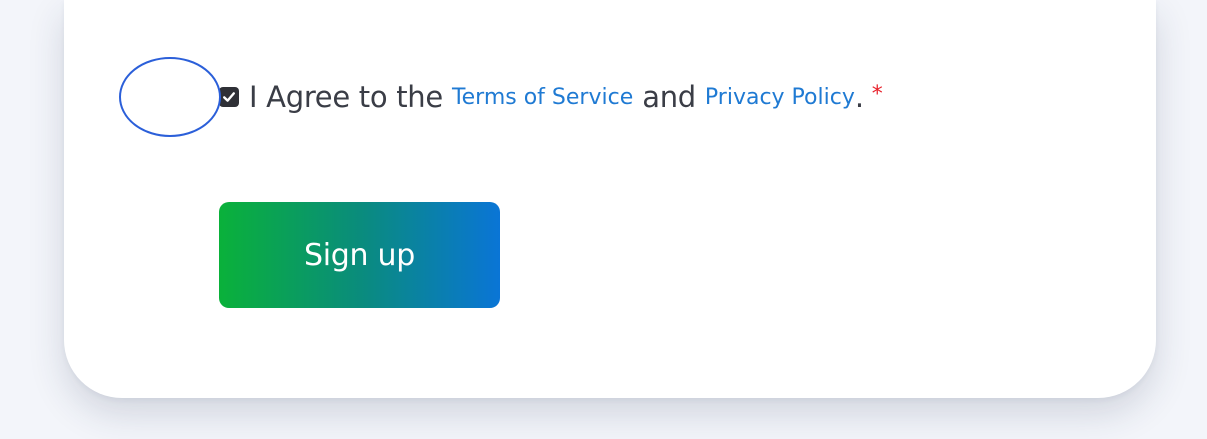 The image size is (1207, 439). I want to click on required-asterisk: *, so click(877, 94).